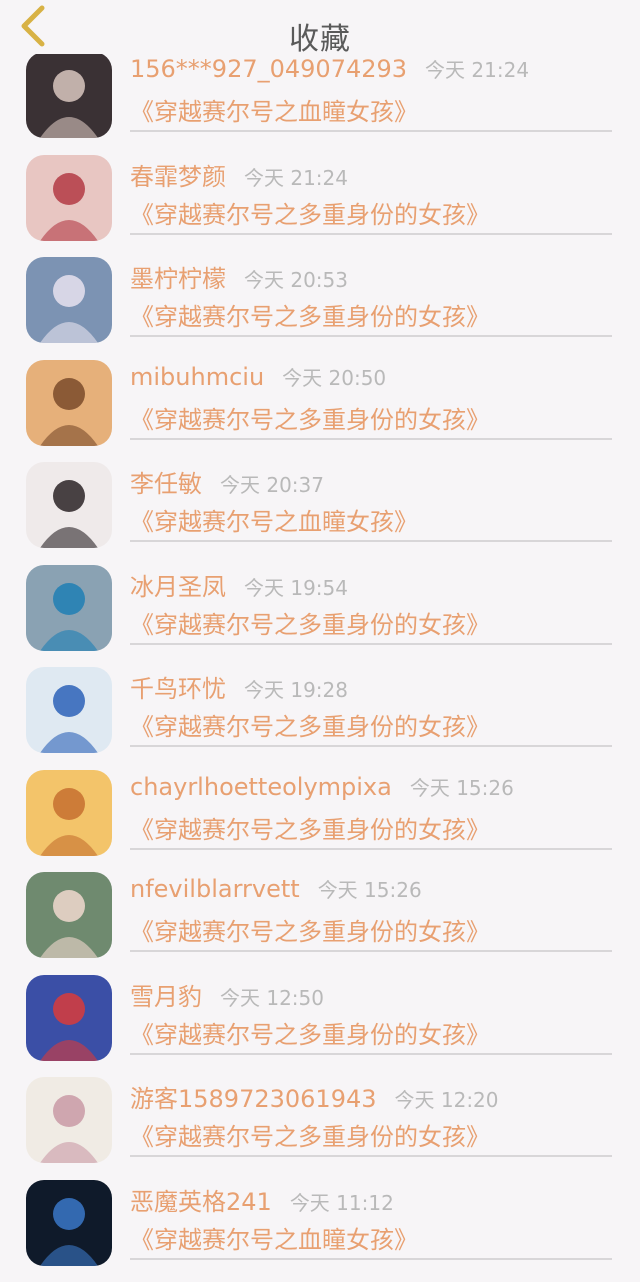  I want to click on timestamp: 今天 20:37, so click(272, 485).